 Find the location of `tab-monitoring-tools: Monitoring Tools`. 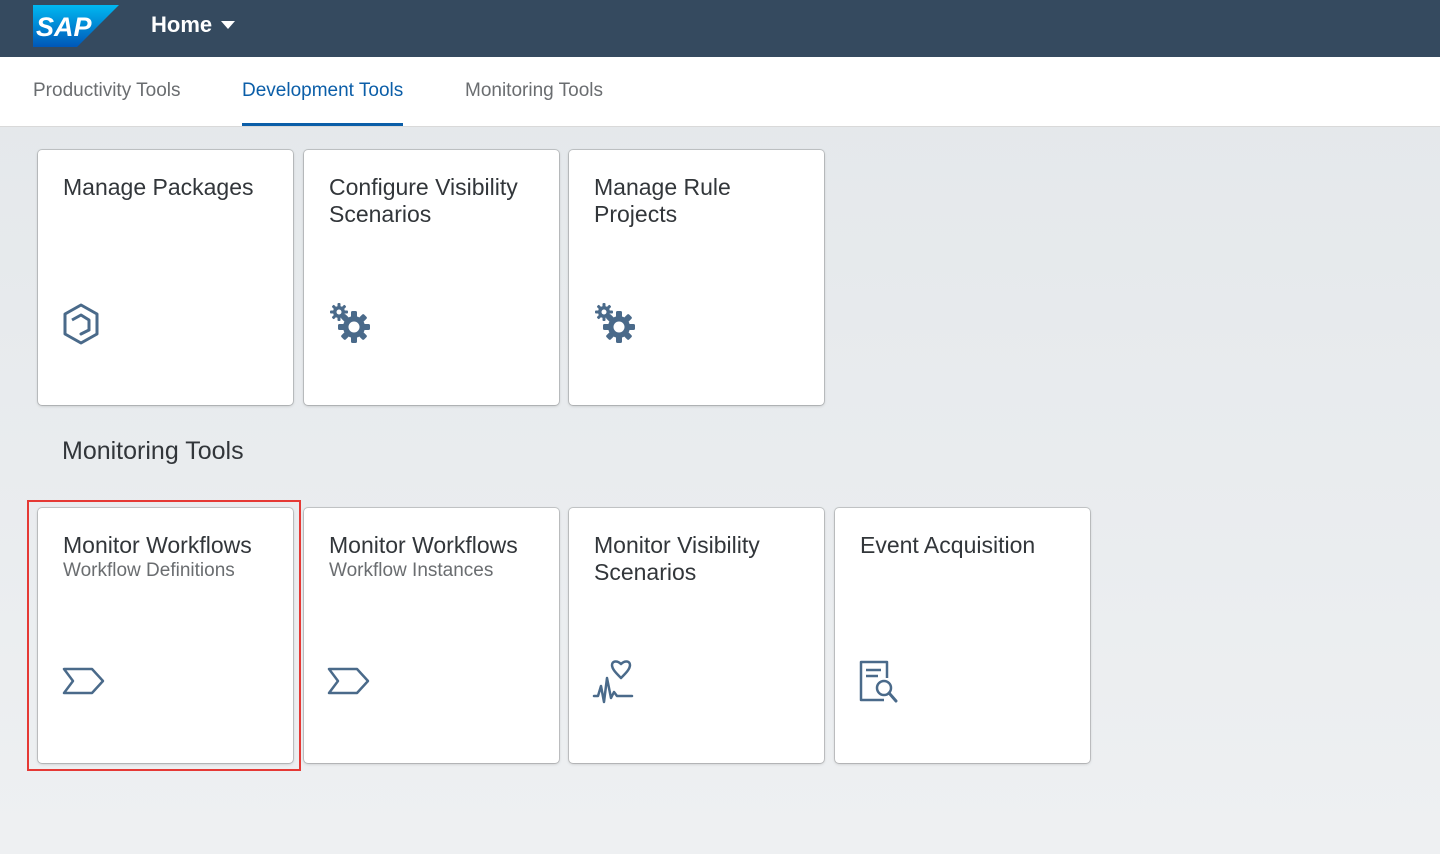

tab-monitoring-tools: Monitoring Tools is located at coordinates (534, 91).